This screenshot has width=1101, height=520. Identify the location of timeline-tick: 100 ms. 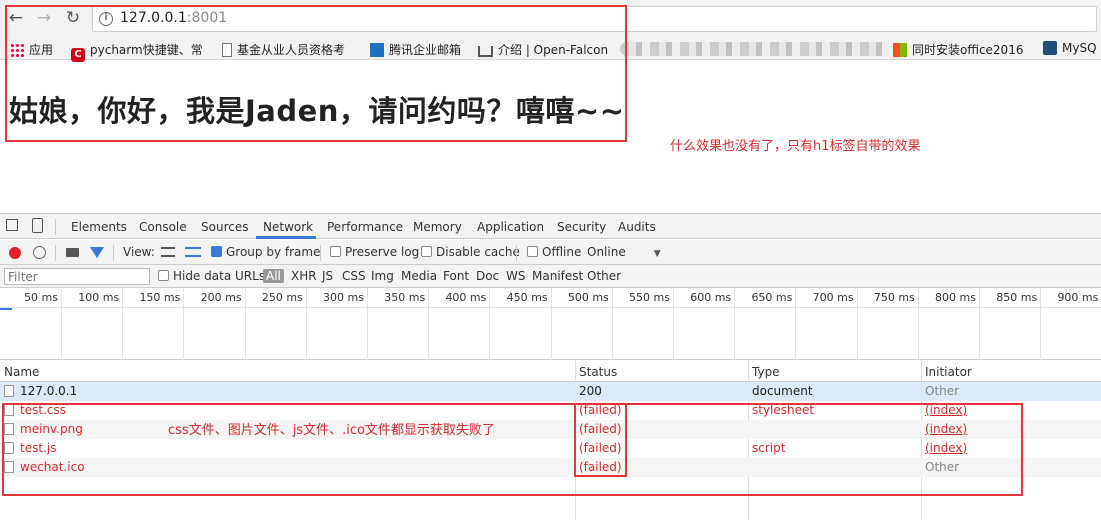
(101, 324).